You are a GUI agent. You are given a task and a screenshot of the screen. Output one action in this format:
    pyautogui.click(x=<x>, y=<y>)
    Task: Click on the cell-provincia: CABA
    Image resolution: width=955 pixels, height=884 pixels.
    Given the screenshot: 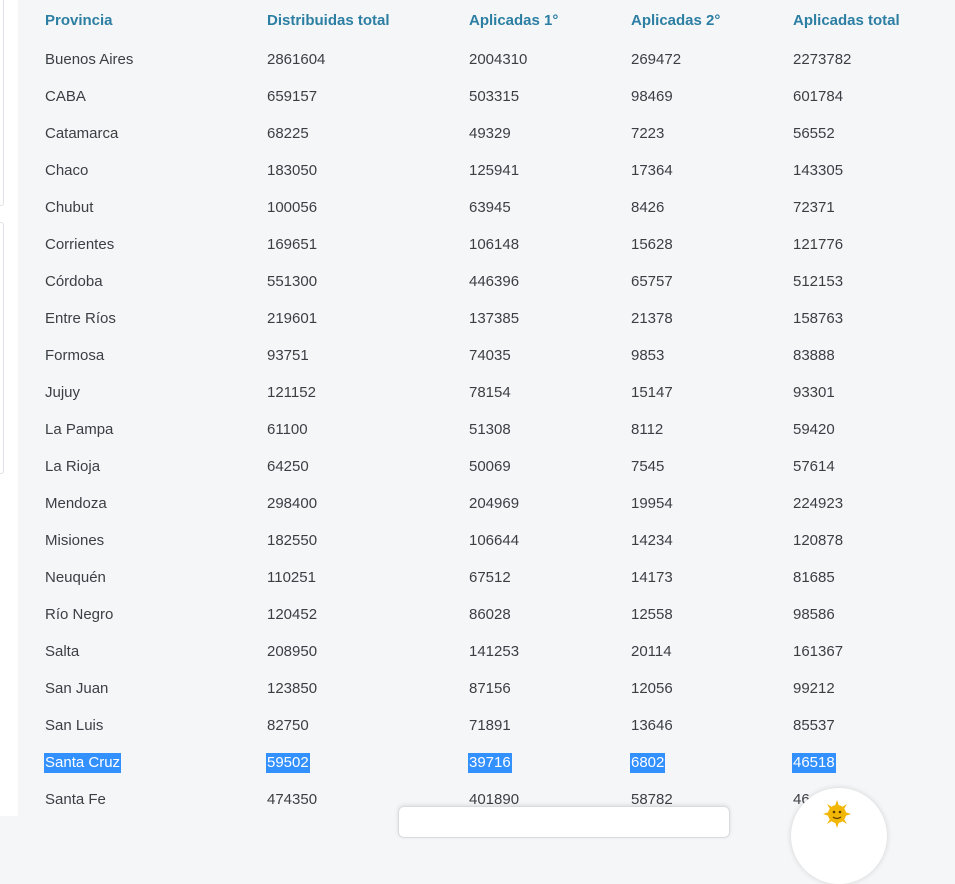 What is the action you would take?
    pyautogui.click(x=65, y=96)
    